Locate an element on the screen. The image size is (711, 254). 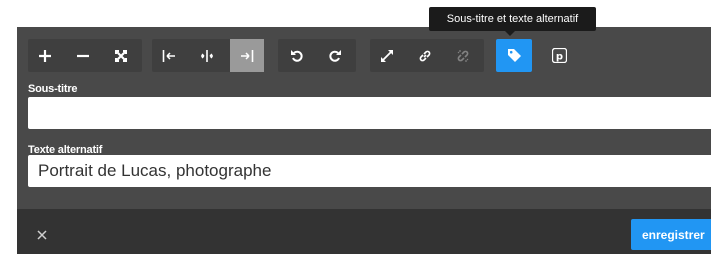
fit-screen-icon is located at coordinates (121, 55).